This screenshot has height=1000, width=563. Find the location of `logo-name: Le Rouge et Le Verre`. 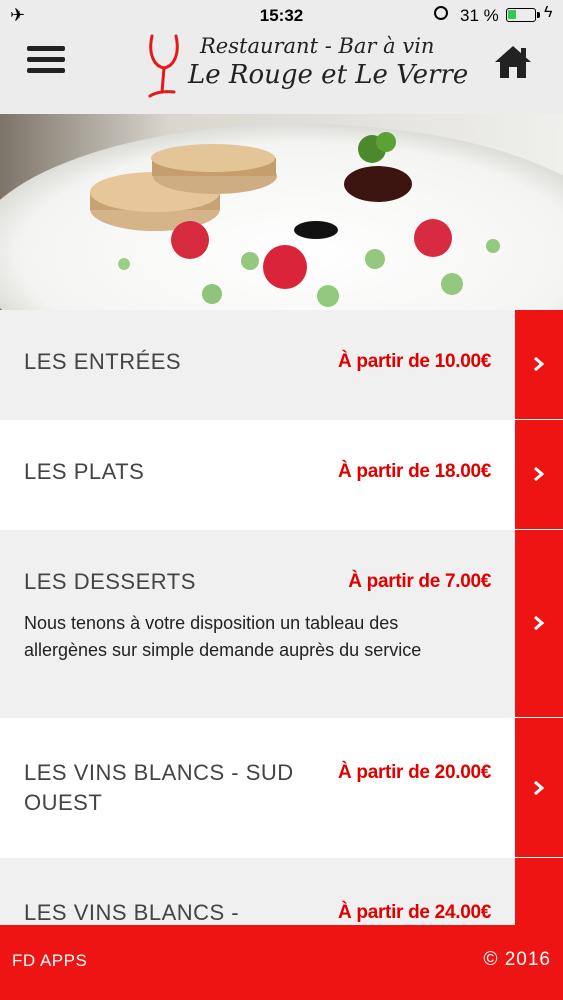

logo-name: Le Rouge et Le Verre is located at coordinates (328, 75).